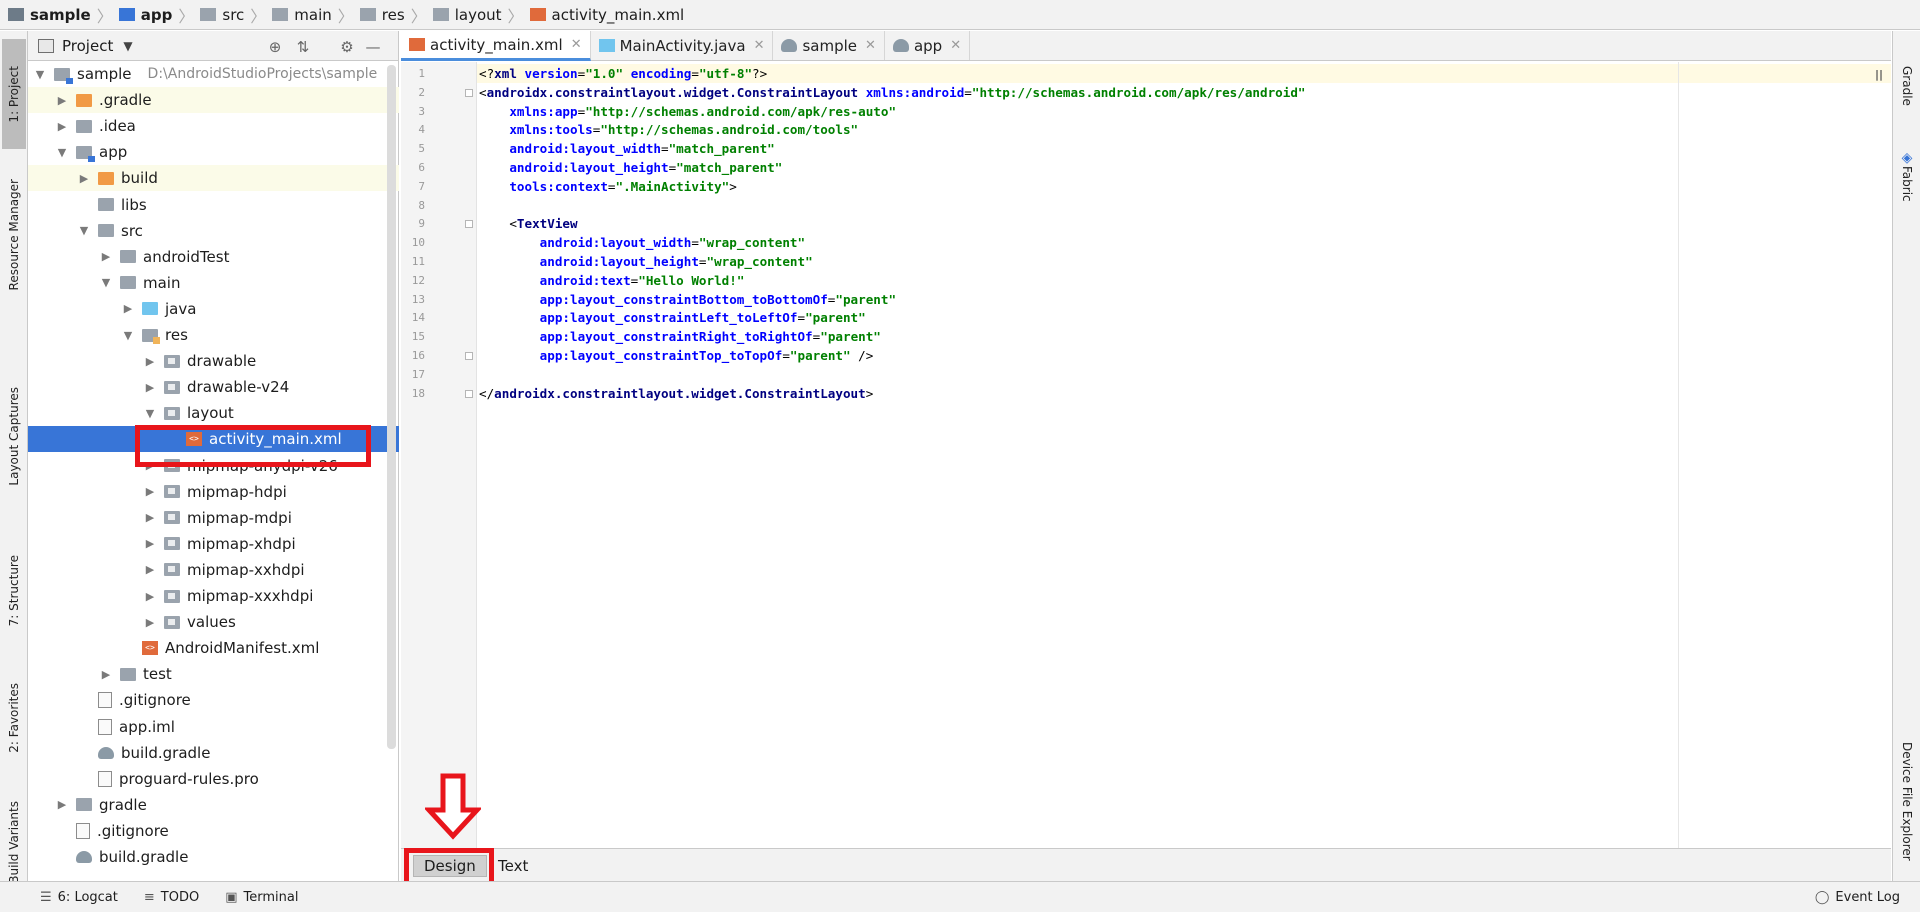  I want to click on tree-item: ▶ gradle, so click(213, 805).